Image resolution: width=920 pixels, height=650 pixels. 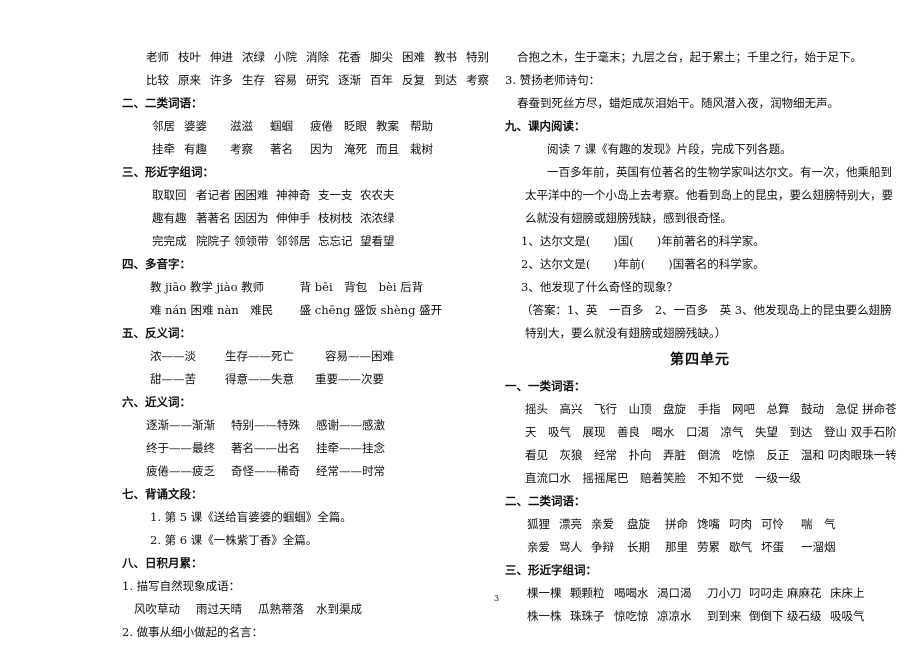 What do you see at coordinates (377, 195) in the screenshot?
I see `word-item: 农农夫` at bounding box center [377, 195].